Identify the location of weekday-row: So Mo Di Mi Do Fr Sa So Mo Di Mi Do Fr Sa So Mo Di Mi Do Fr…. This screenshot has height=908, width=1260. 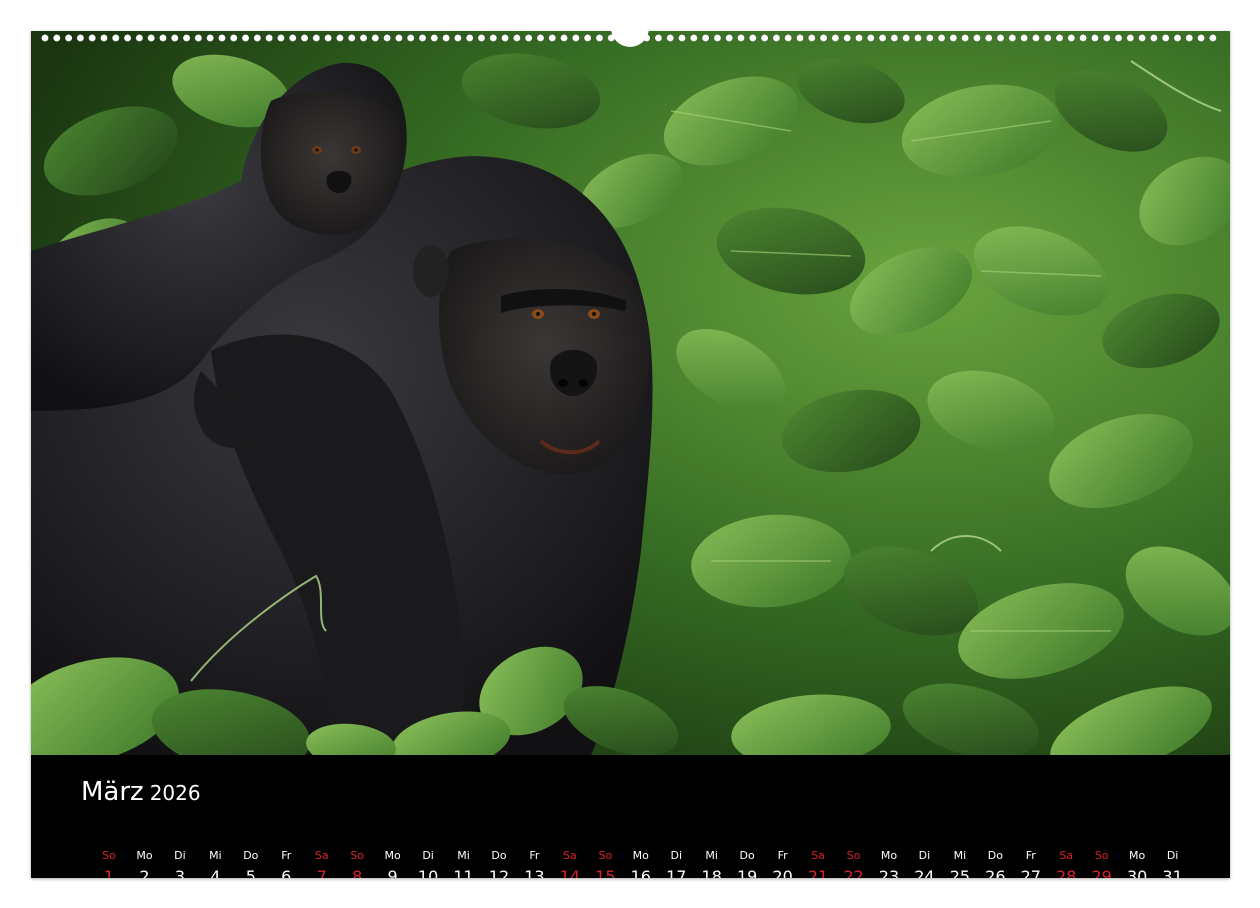
(641, 857).